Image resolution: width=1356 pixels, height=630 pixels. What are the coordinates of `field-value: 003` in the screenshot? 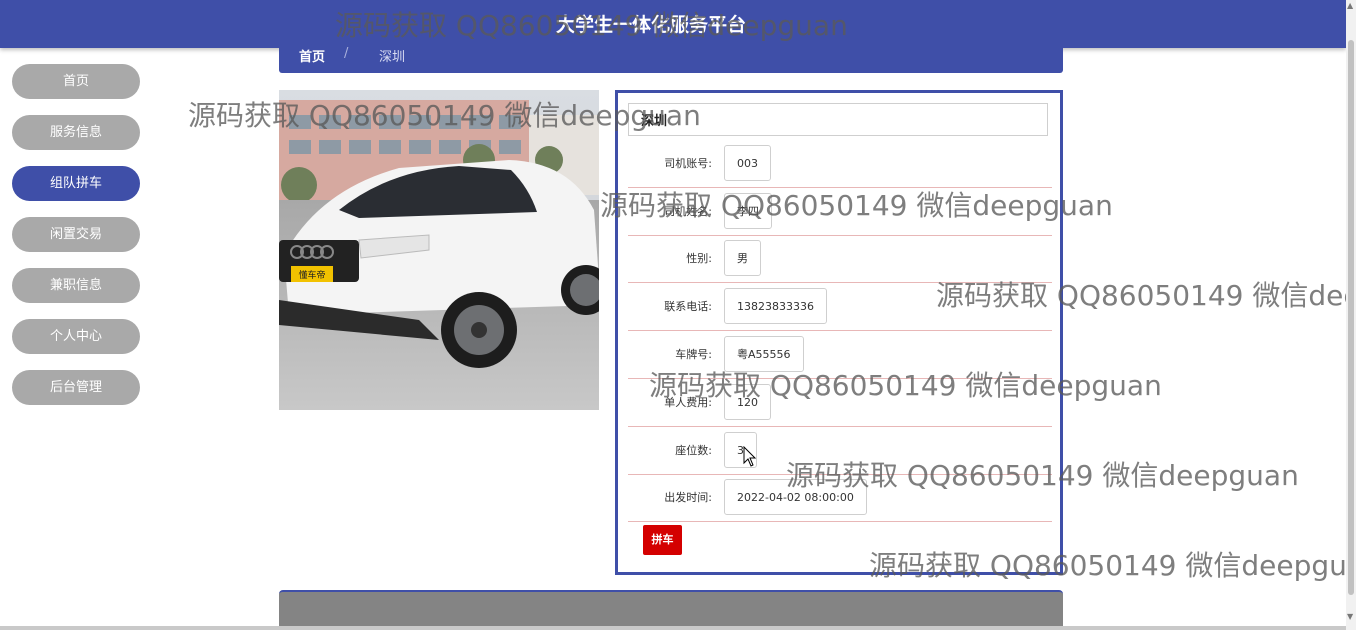 It's located at (747, 163).